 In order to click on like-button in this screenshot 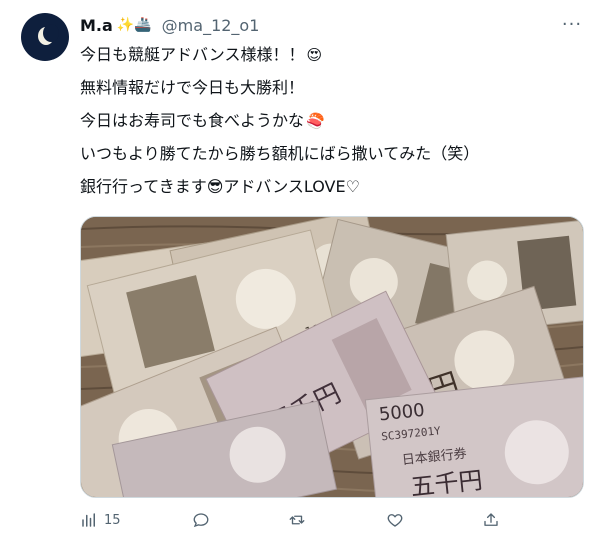, I will do `click(395, 520)`.